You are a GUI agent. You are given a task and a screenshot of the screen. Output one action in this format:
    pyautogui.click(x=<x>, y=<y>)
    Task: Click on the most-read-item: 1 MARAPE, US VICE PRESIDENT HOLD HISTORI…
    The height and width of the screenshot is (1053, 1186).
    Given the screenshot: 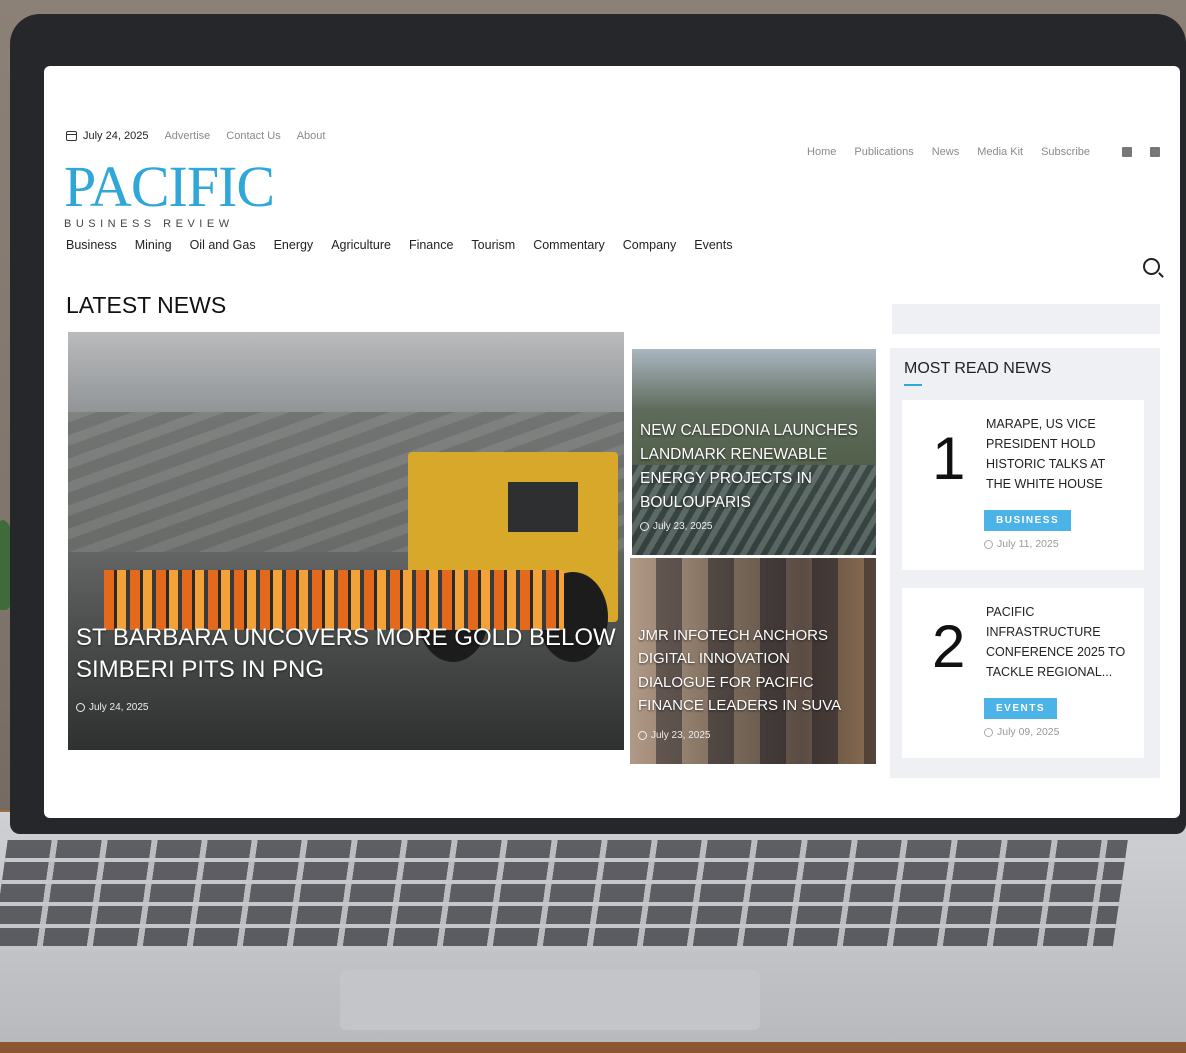 What is the action you would take?
    pyautogui.click(x=1023, y=485)
    